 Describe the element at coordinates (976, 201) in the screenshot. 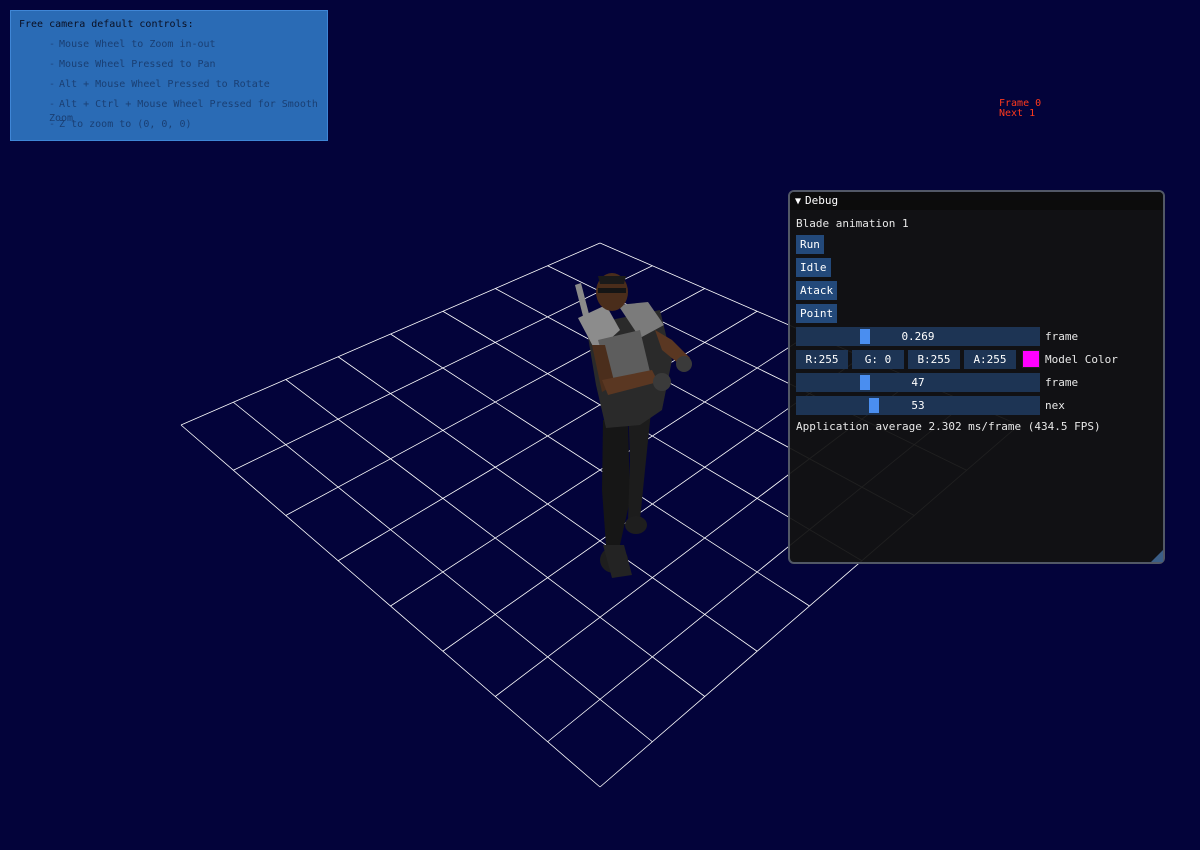

I see `debug-titlebar: ▼ Debug` at that location.